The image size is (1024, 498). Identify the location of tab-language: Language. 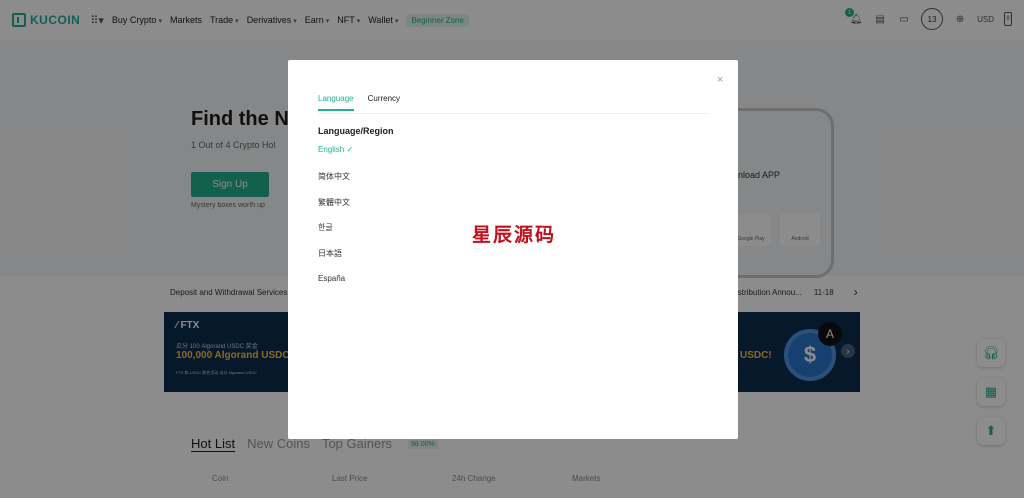
(336, 102).